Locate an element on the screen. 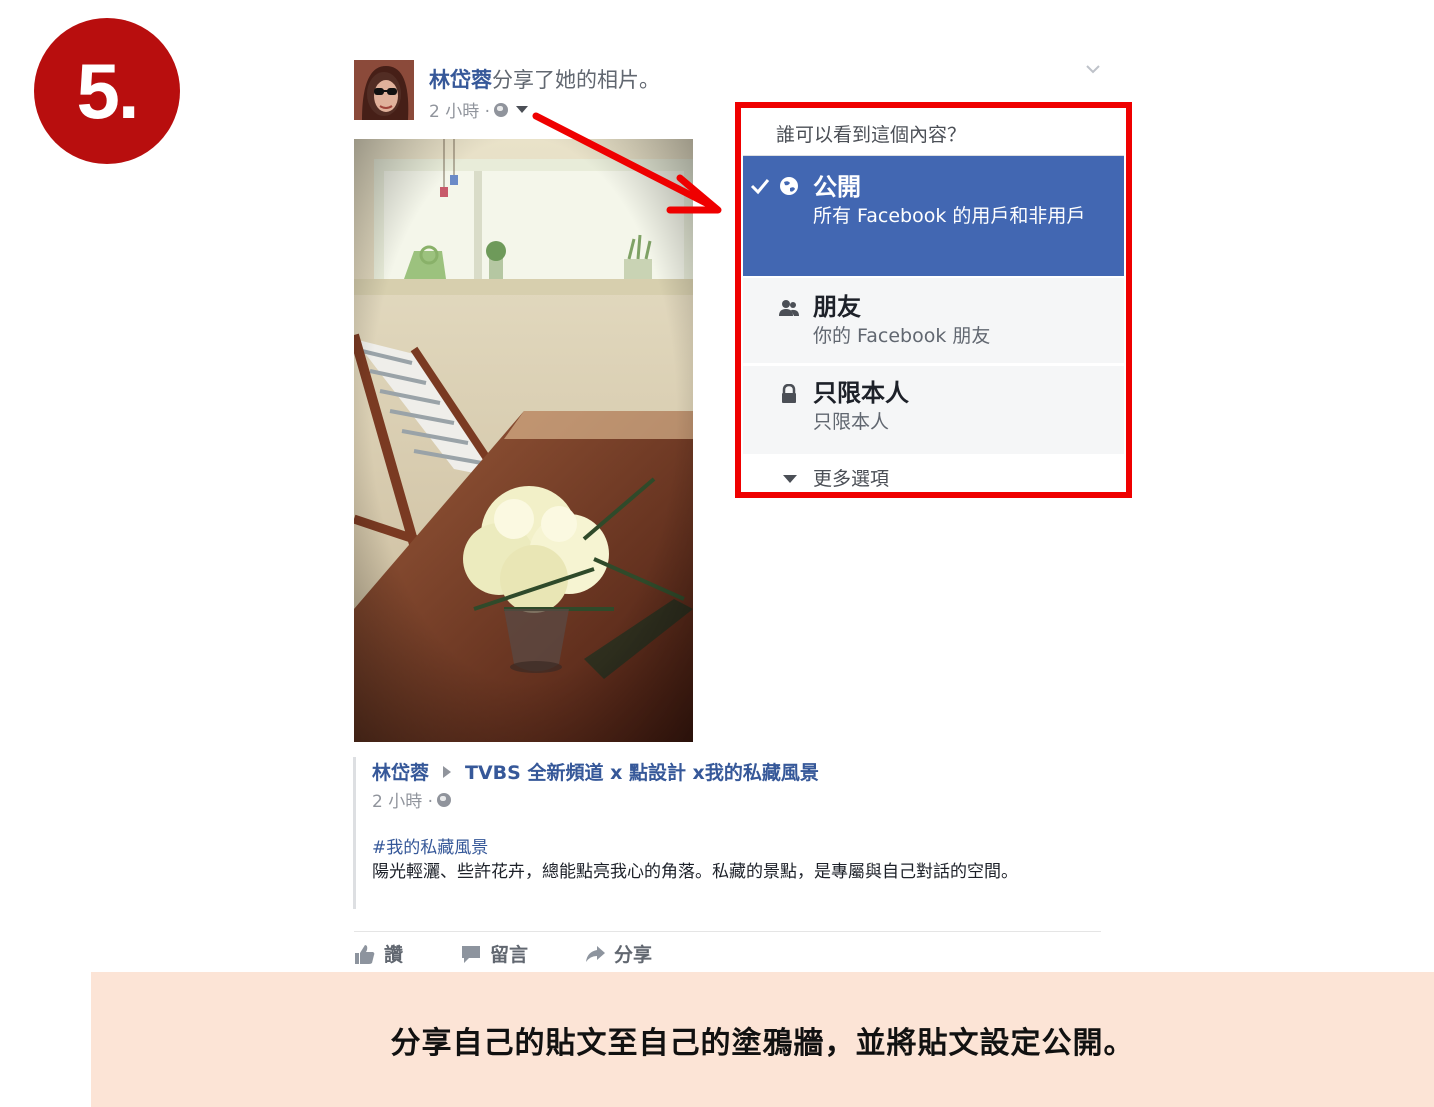 The width and height of the screenshot is (1434, 1107). step-number-badge: 5. is located at coordinates (107, 91).